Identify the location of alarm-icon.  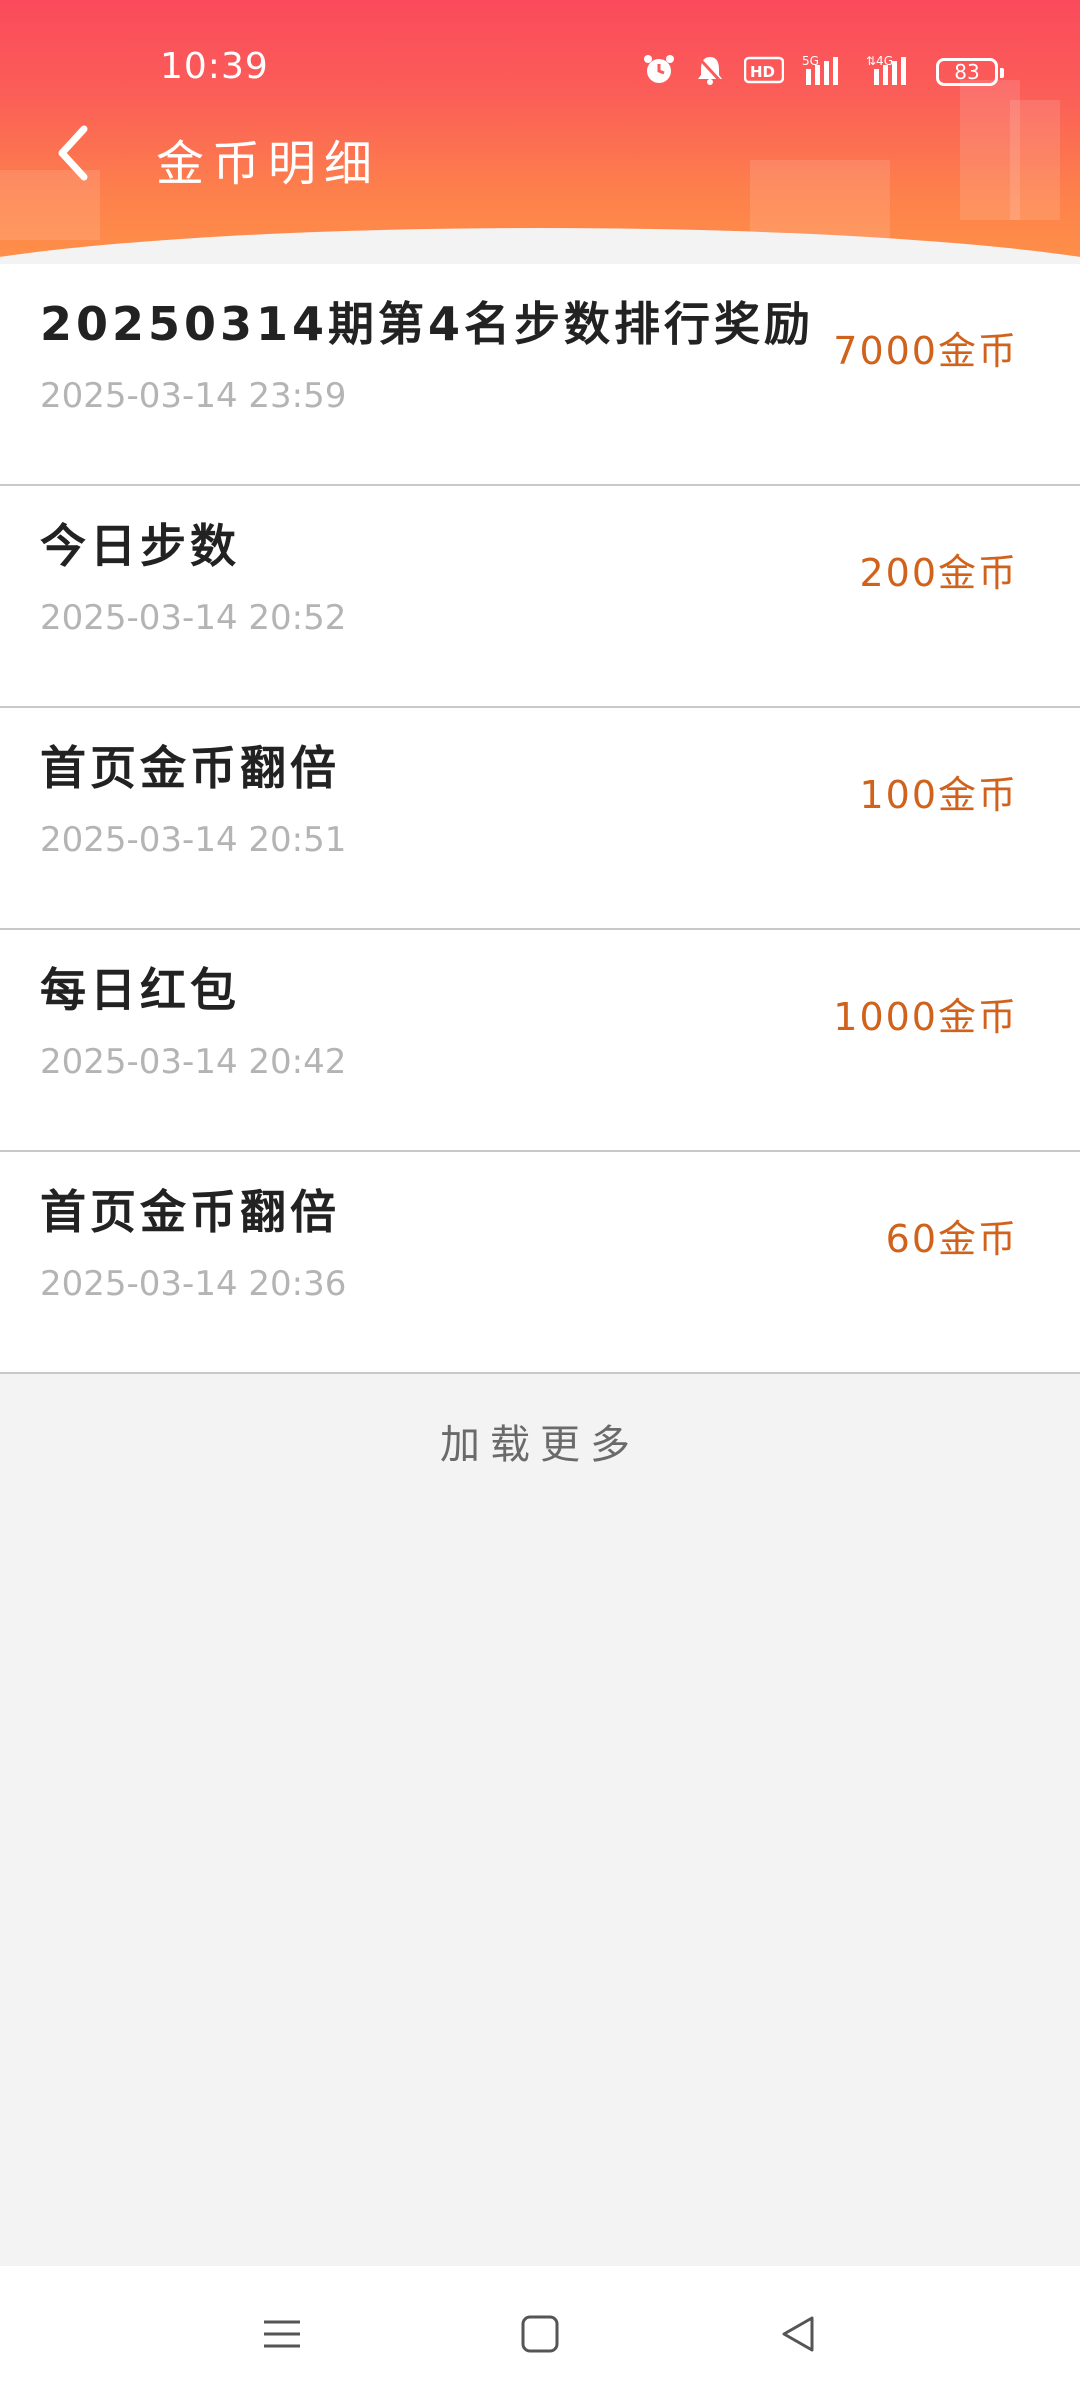
(659, 72).